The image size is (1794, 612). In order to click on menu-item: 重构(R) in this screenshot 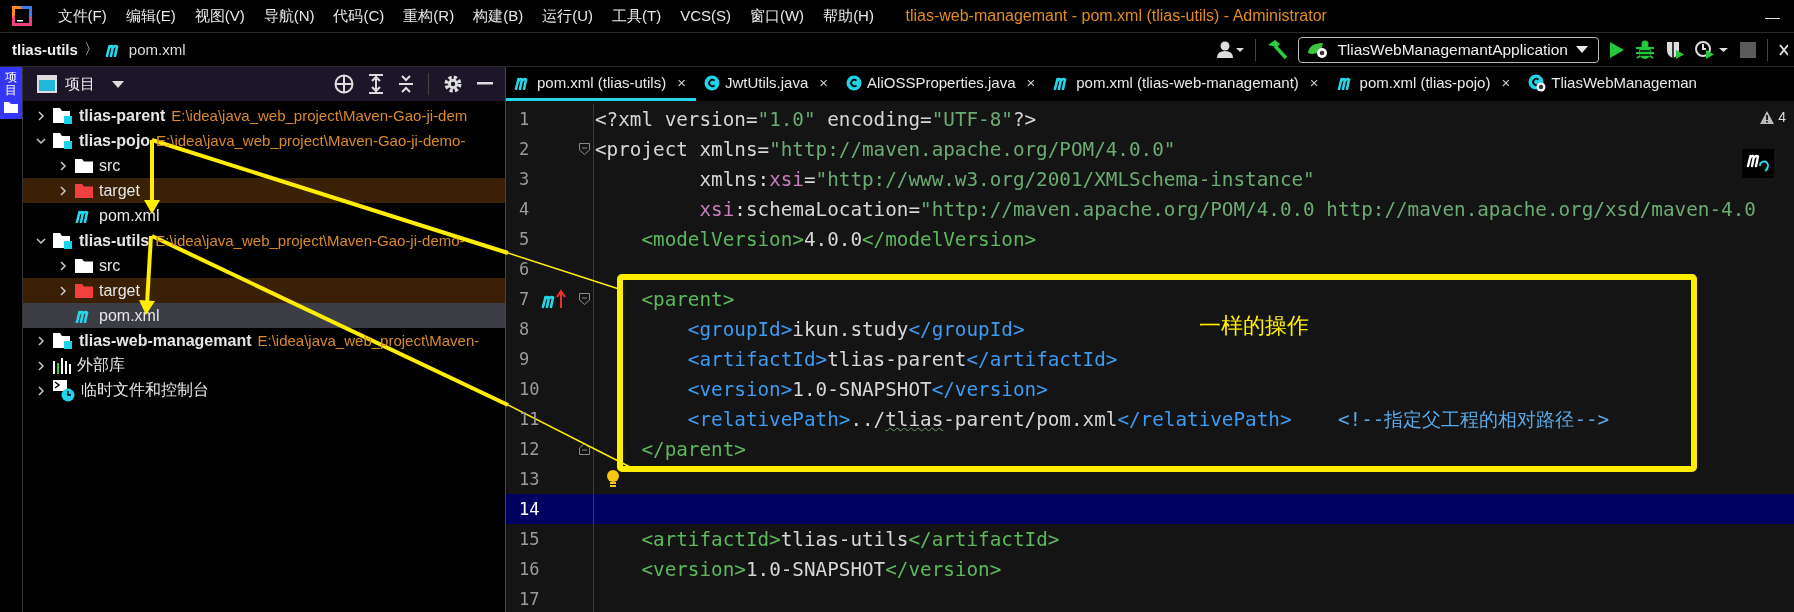, I will do `click(428, 16)`.